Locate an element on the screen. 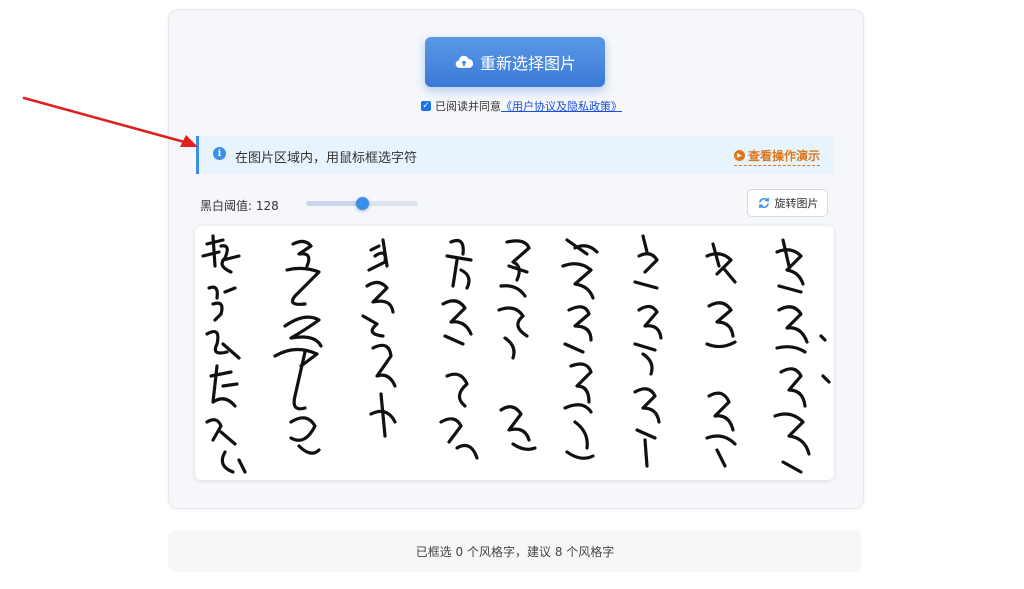  play-icon: ▶ is located at coordinates (739, 155).